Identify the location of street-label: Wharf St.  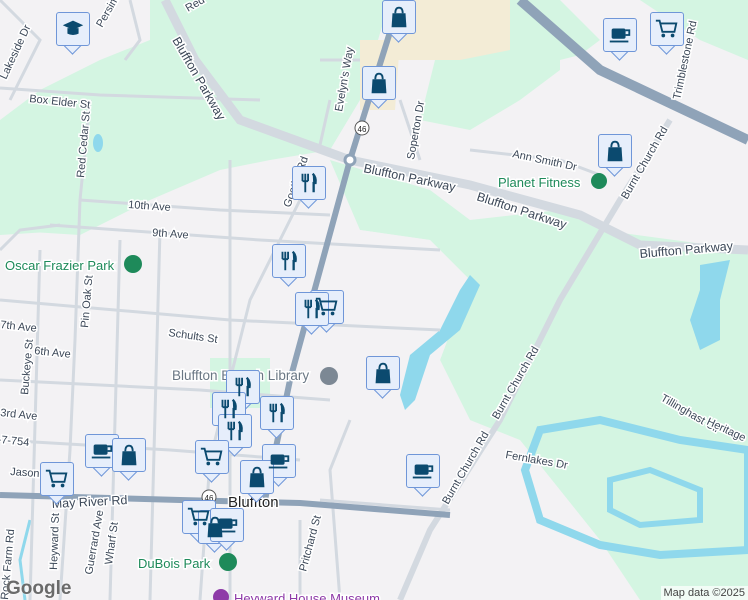
(112, 543).